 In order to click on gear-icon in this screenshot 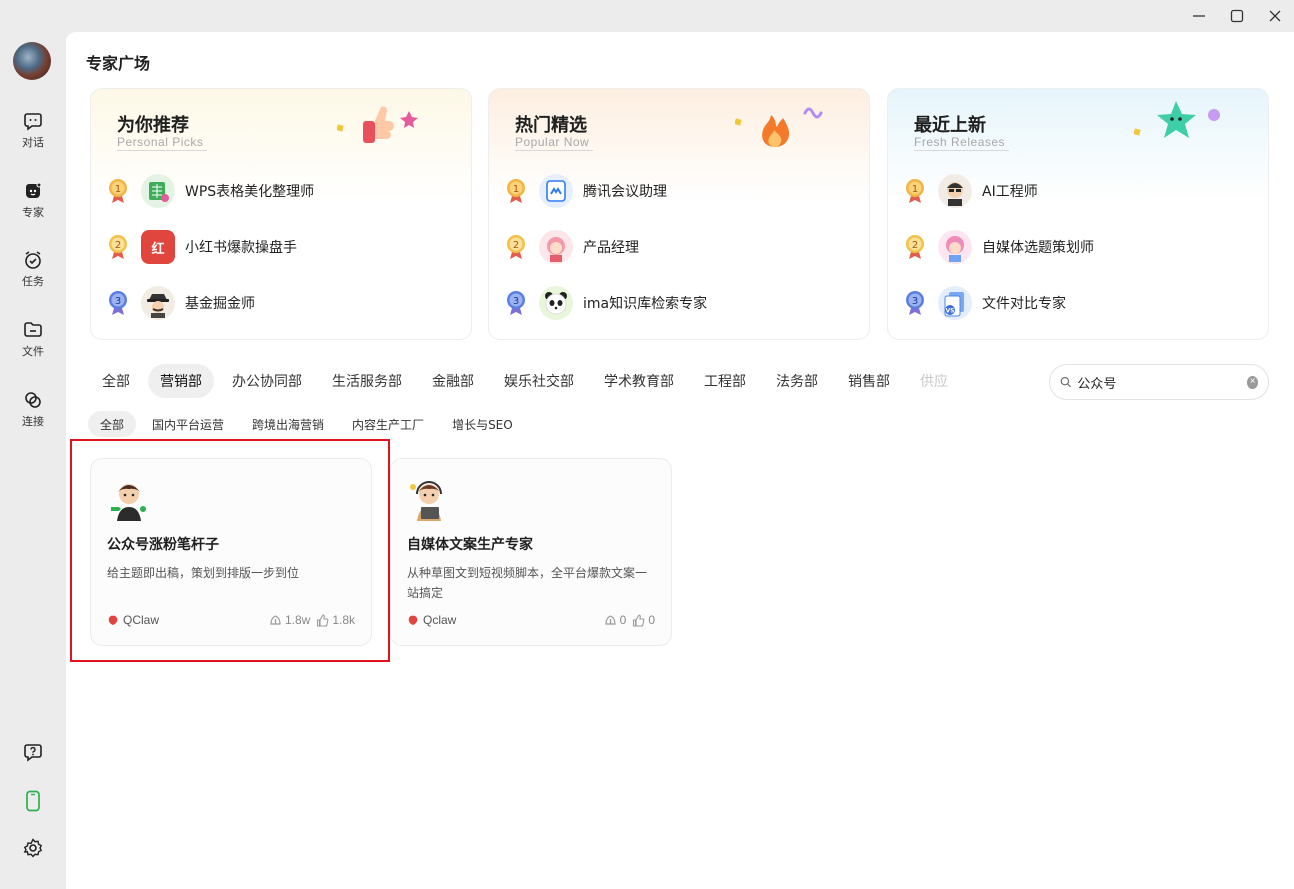, I will do `click(33, 848)`.